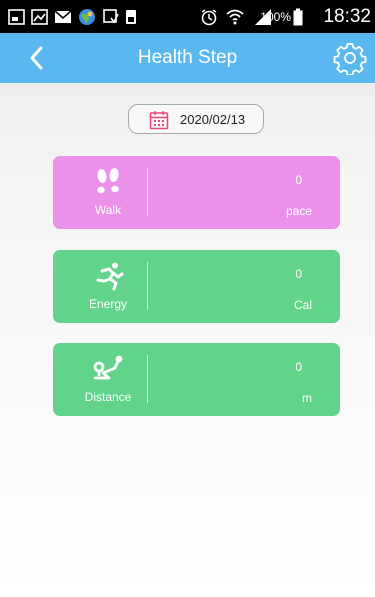 The image size is (375, 597). I want to click on page-title: Health Step, so click(187, 57).